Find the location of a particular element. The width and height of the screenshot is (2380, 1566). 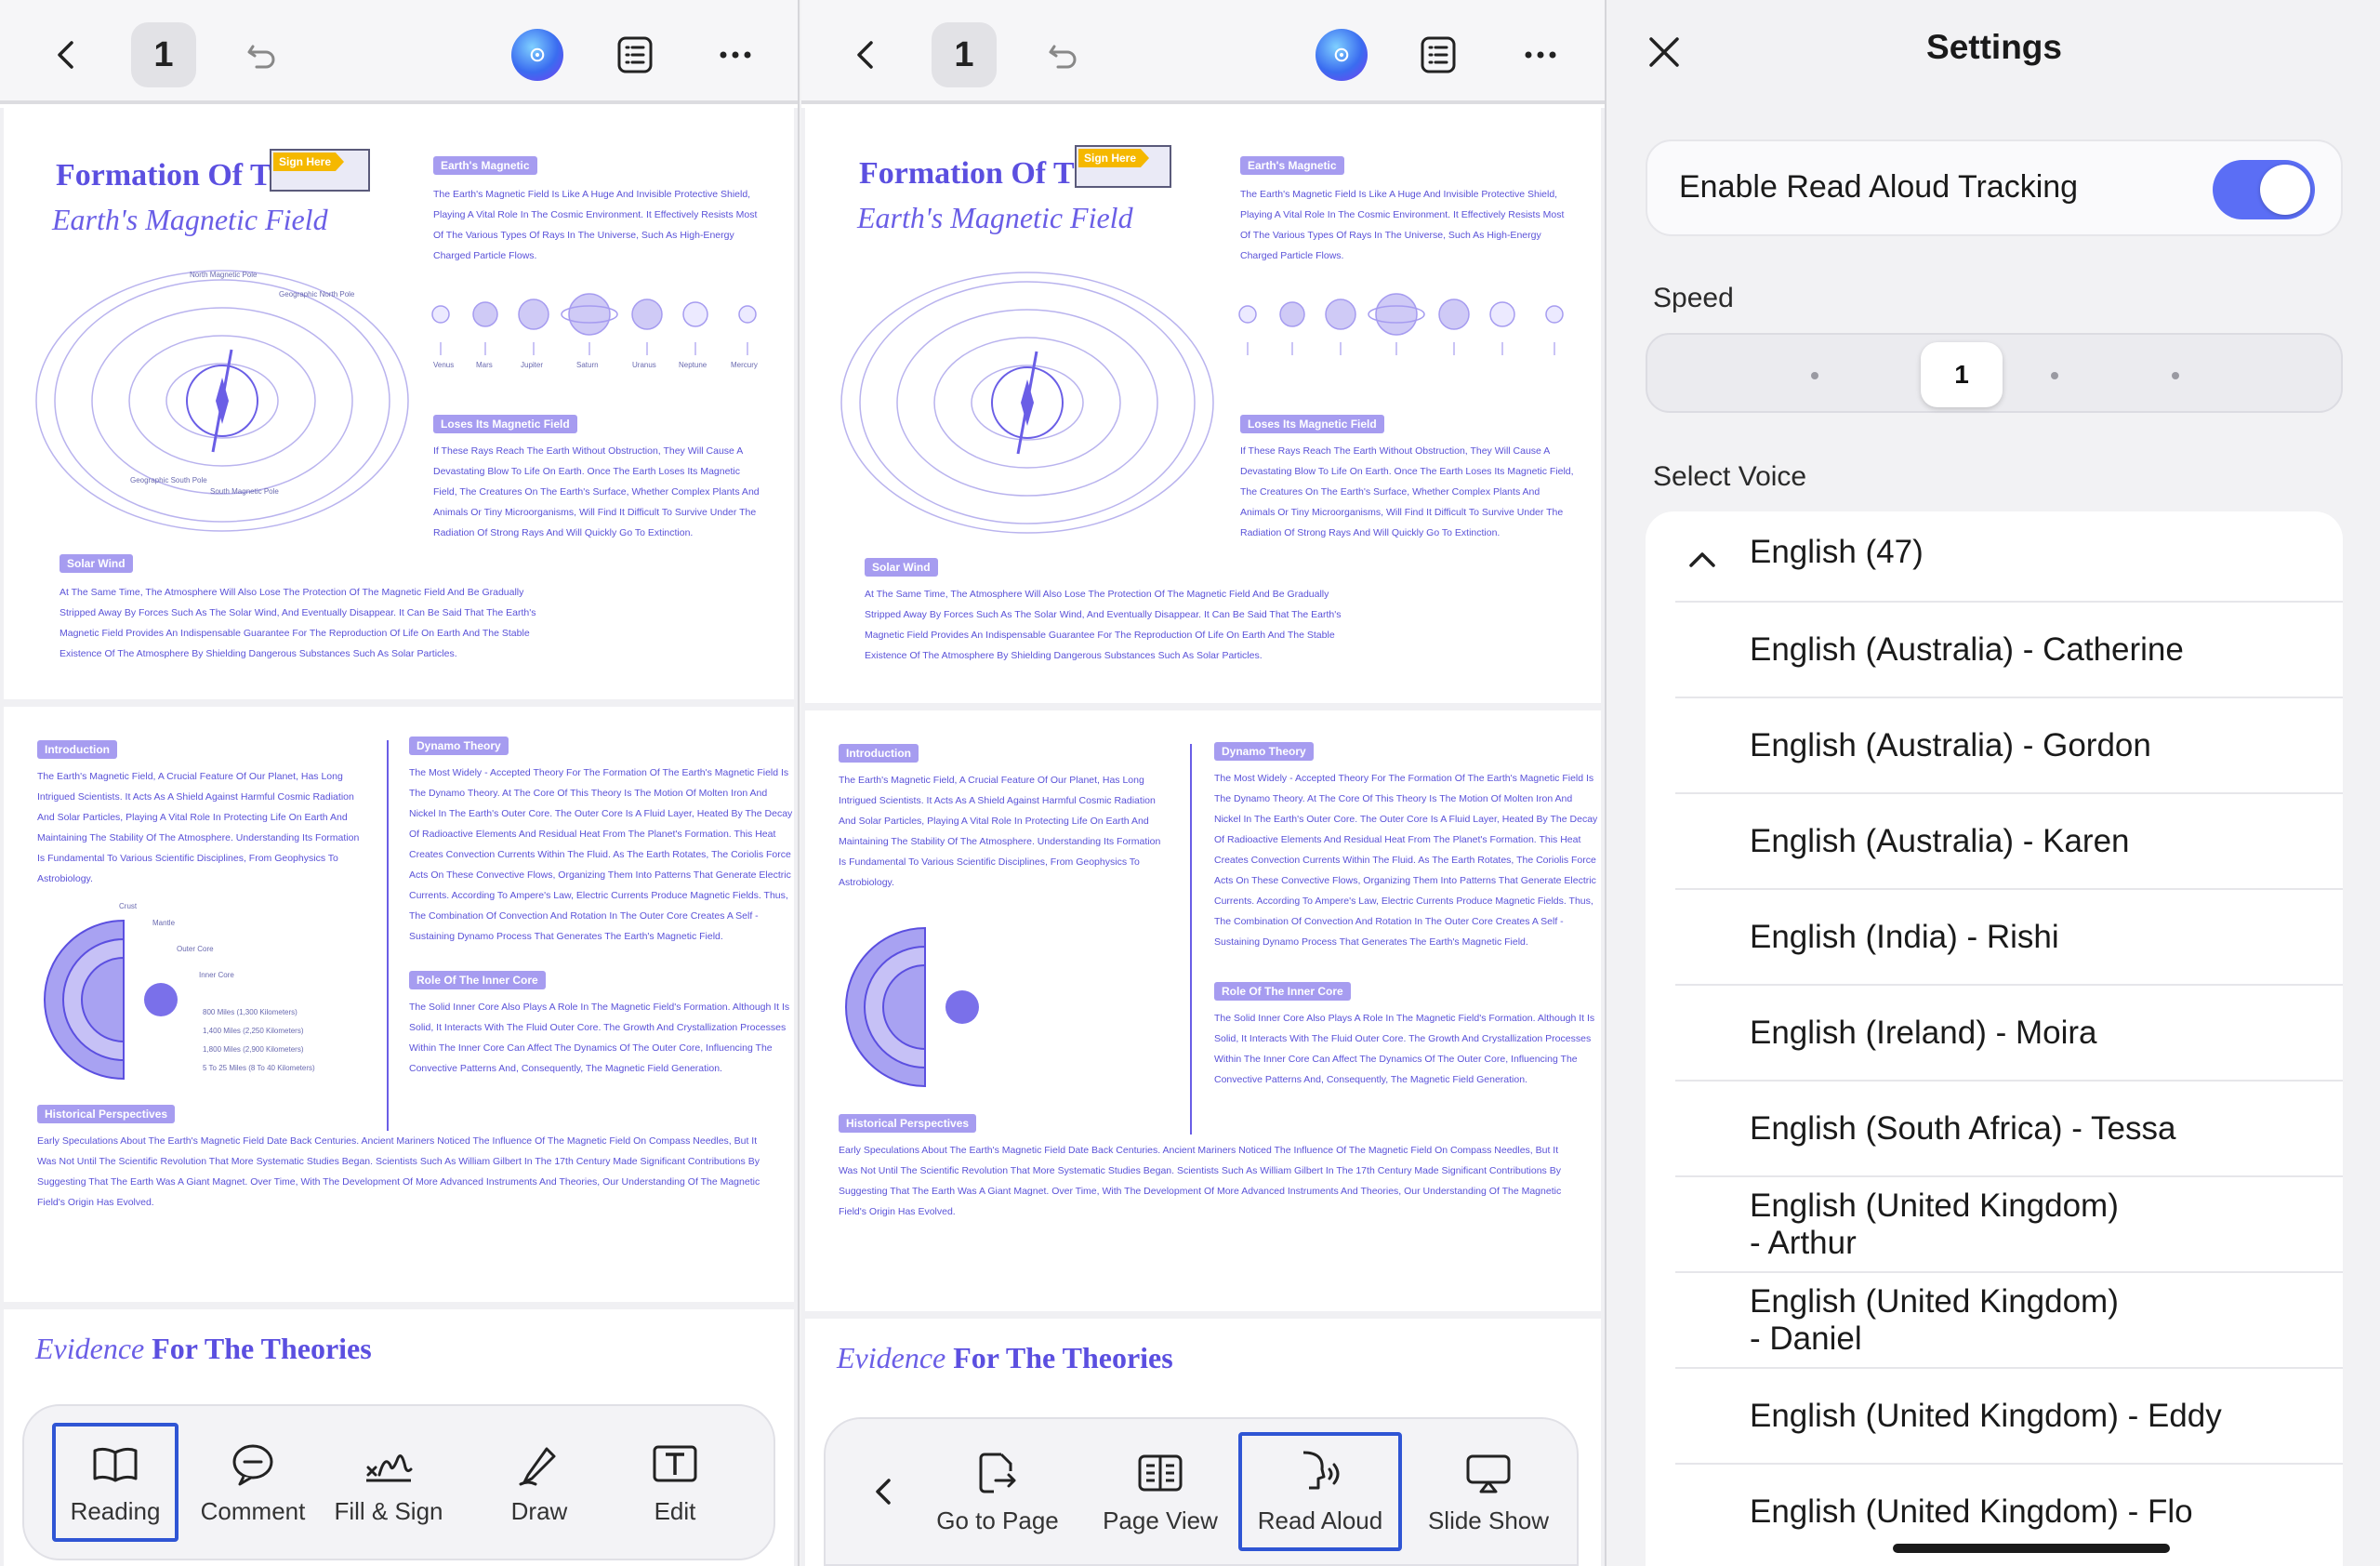

fill-sign-tab: Fill & Sign is located at coordinates (389, 1482).